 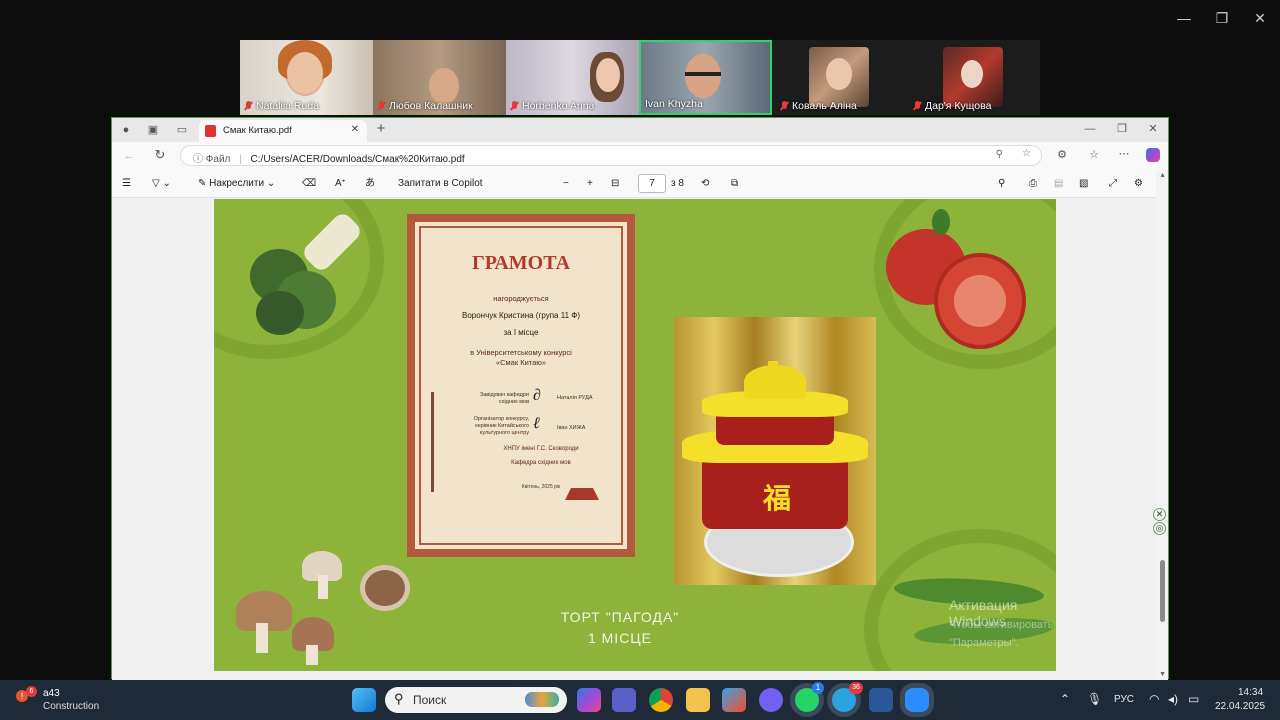 What do you see at coordinates (838, 77) in the screenshot?
I see `participant-tile: Коваль Аліна` at bounding box center [838, 77].